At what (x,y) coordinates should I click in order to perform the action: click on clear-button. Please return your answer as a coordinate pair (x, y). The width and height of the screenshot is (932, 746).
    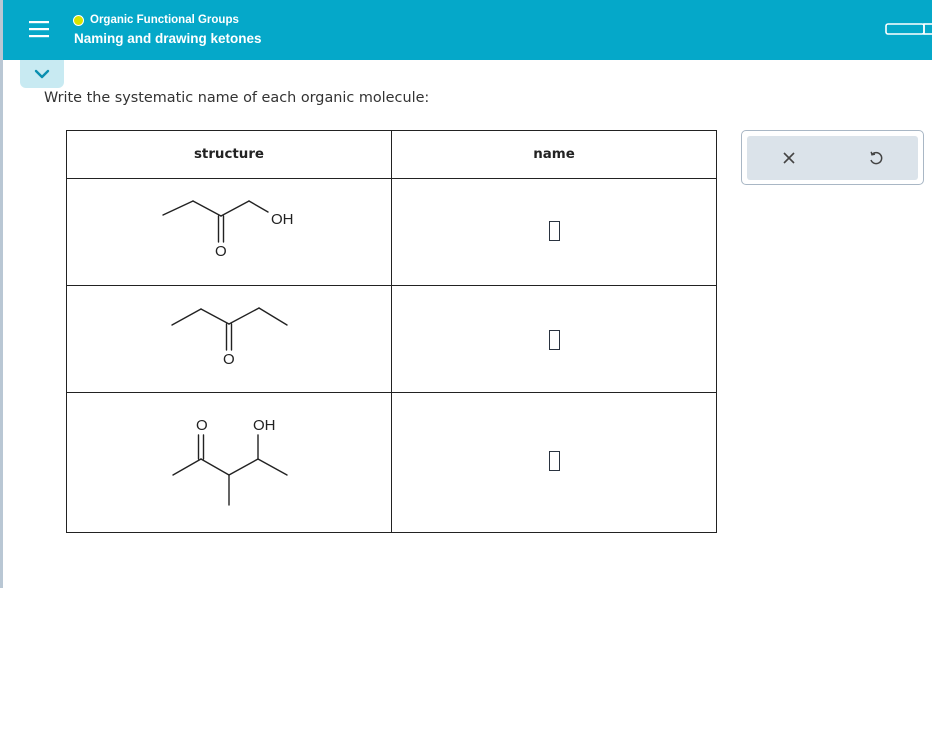
    Looking at the image, I should click on (789, 158).